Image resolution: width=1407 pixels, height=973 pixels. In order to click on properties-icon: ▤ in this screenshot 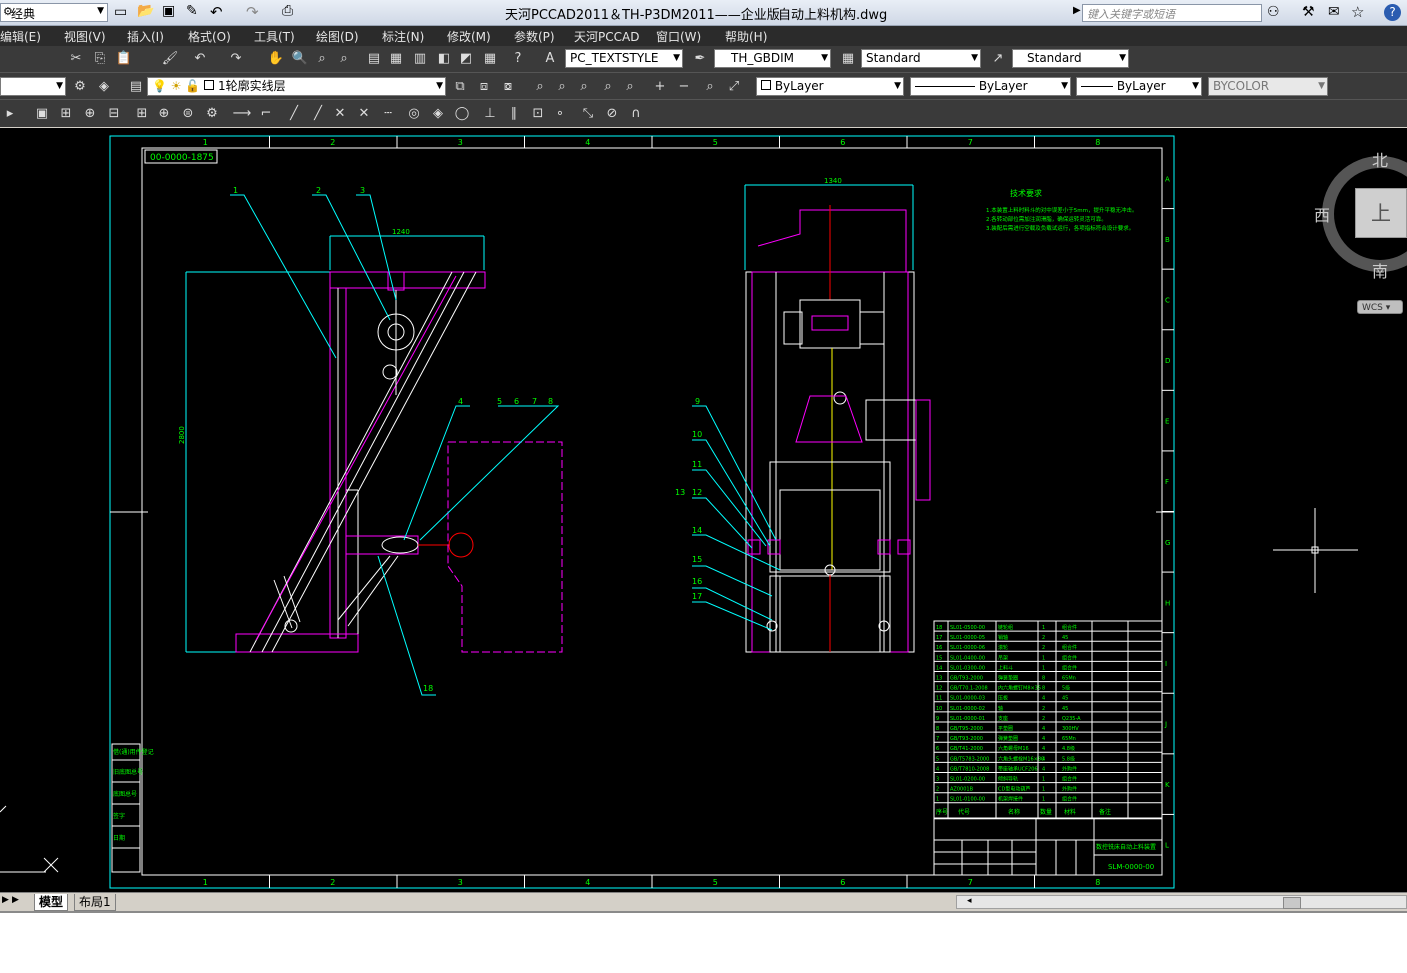, I will do `click(374, 59)`.